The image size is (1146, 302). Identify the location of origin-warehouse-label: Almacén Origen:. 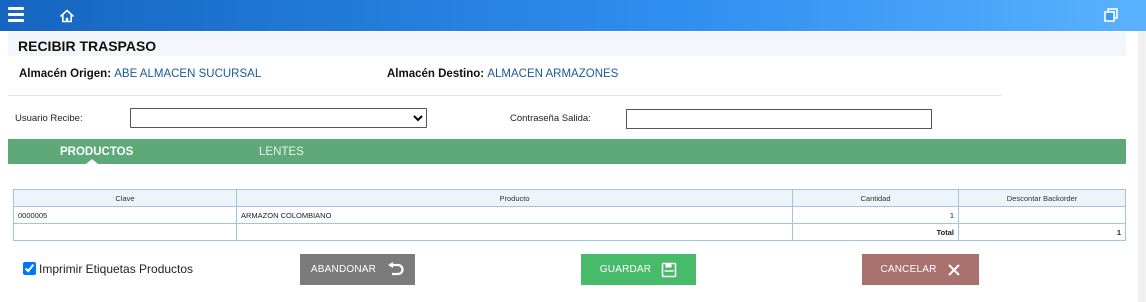
(65, 74).